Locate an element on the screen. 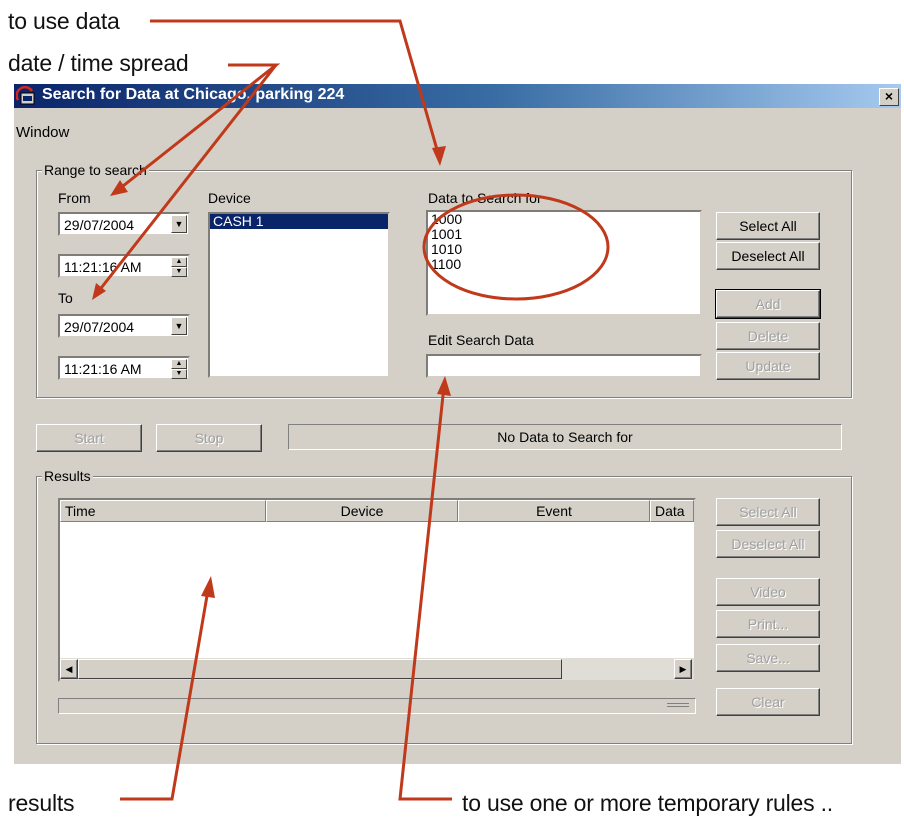 The width and height of the screenshot is (904, 822). from-date-value: 29/07/2004 is located at coordinates (99, 225).